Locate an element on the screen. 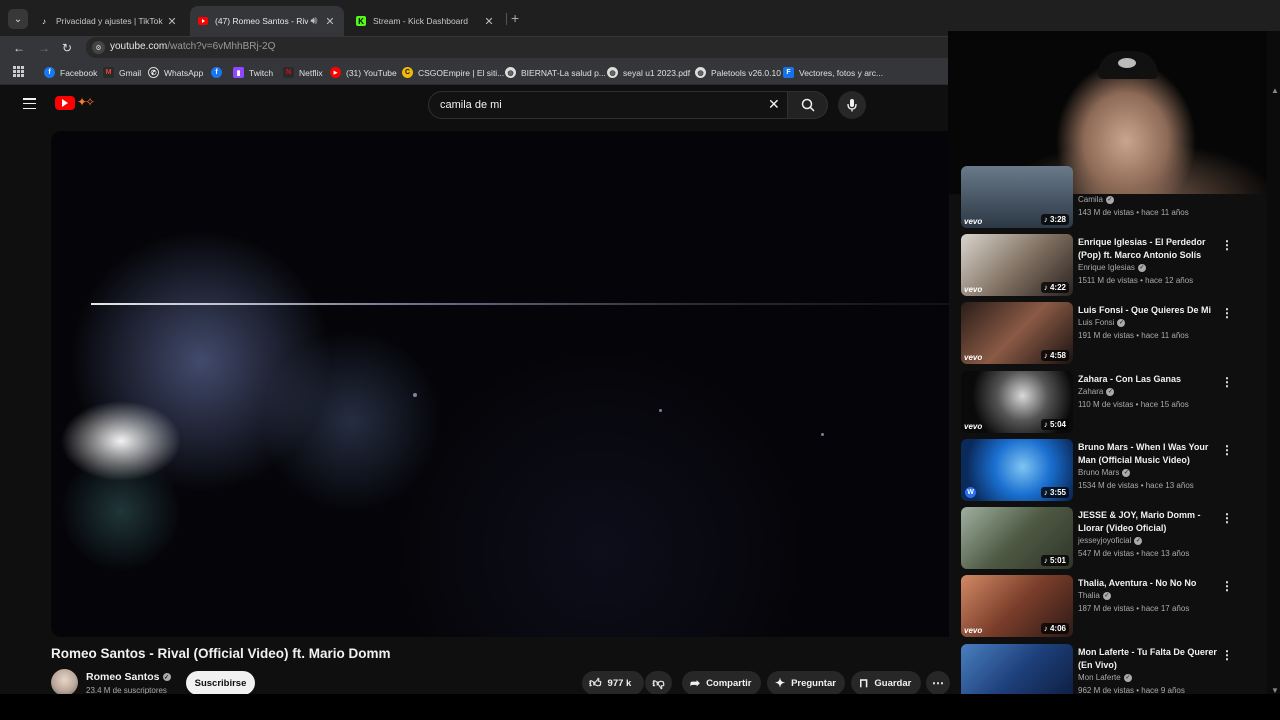 The width and height of the screenshot is (1280, 720). bookmark-facebook: f Facebook is located at coordinates (70, 72).